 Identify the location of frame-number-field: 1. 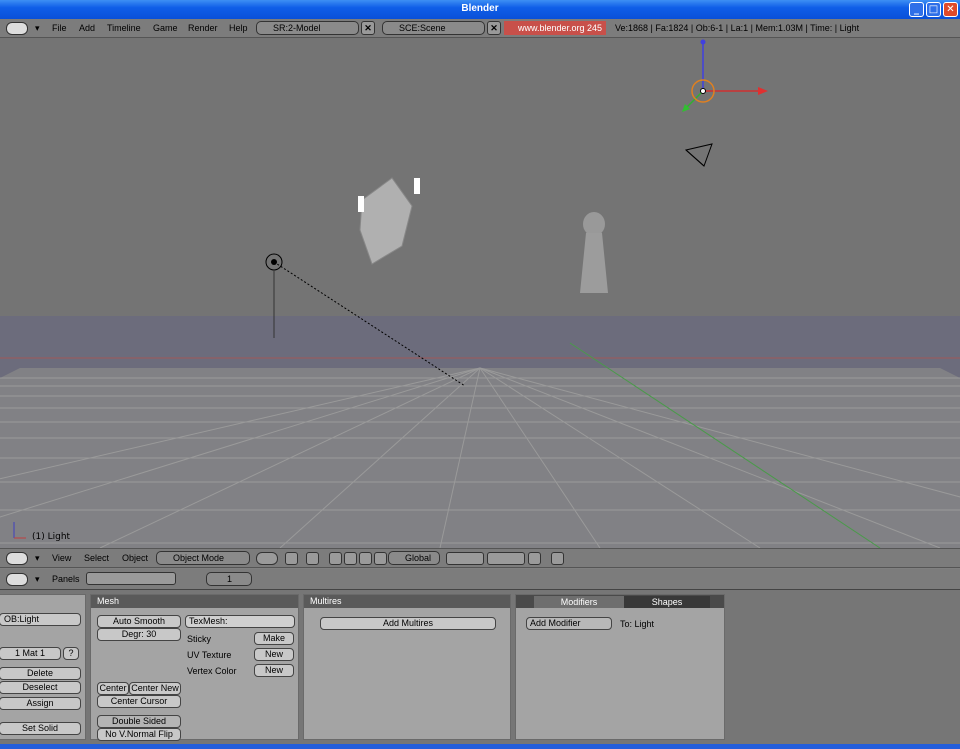
(229, 579).